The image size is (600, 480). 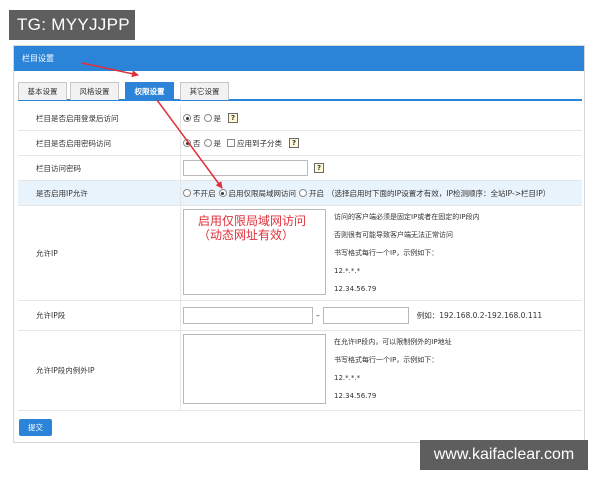 I want to click on password-yes-label: 是, so click(x=217, y=143).